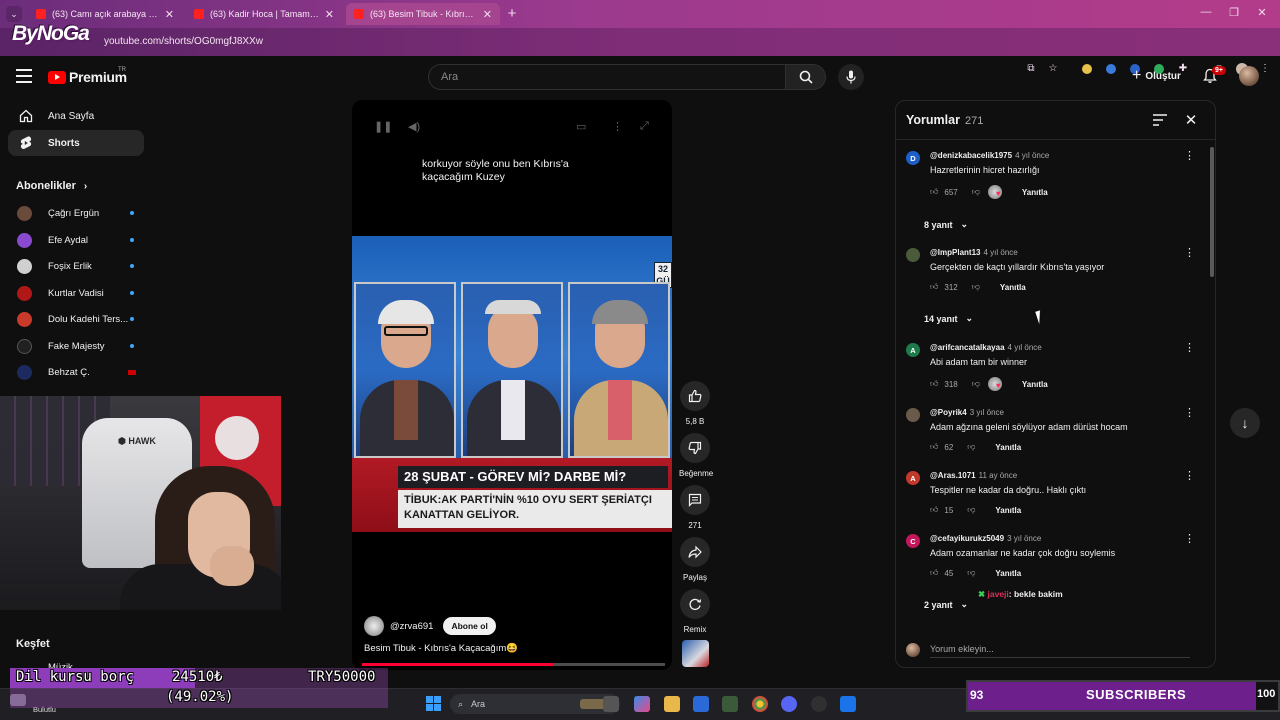 The image size is (1280, 720). What do you see at coordinates (1212, 212) in the screenshot?
I see `comments-scrollbar` at bounding box center [1212, 212].